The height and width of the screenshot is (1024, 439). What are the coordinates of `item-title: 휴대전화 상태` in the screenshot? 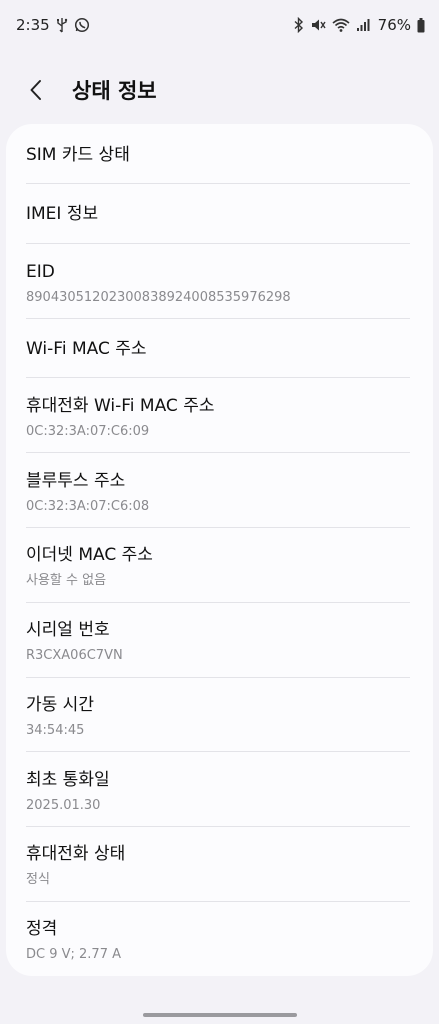 It's located at (76, 854).